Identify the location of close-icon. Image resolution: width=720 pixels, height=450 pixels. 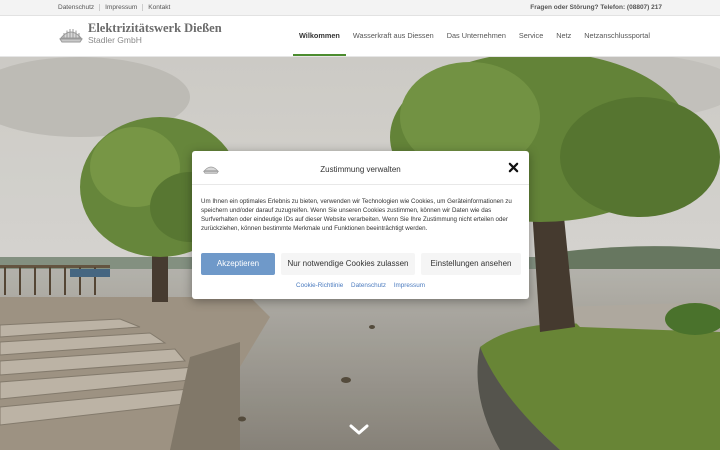
(513, 167).